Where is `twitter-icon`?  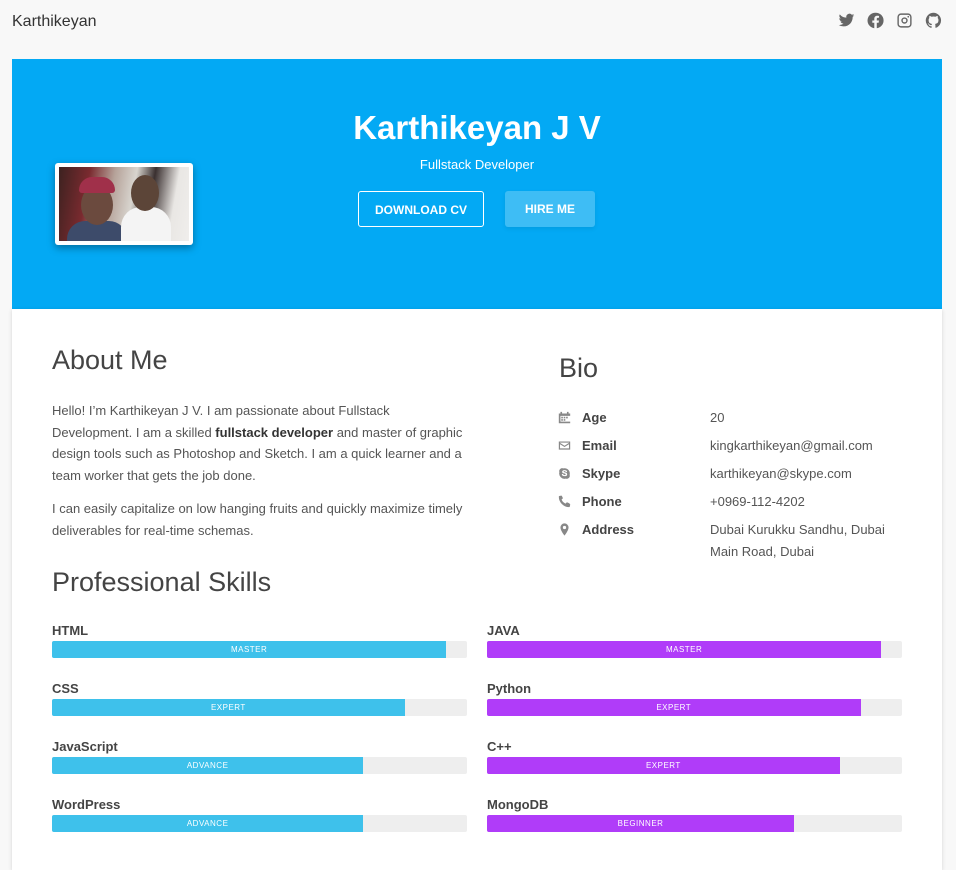
twitter-icon is located at coordinates (846, 20).